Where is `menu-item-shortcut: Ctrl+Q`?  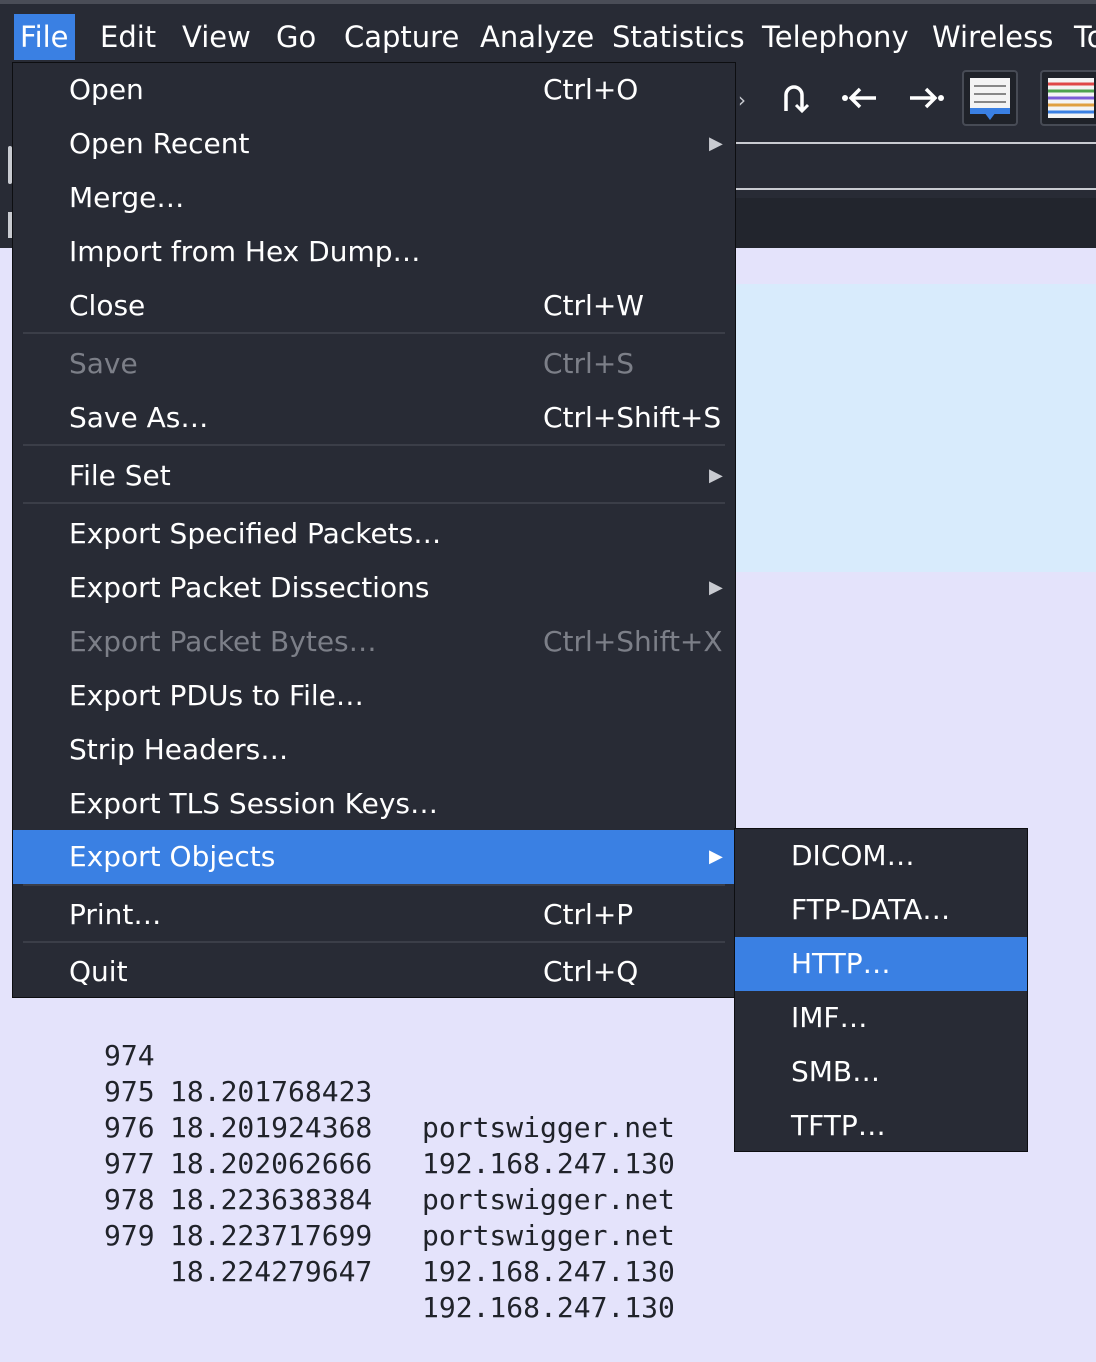 menu-item-shortcut: Ctrl+Q is located at coordinates (591, 971).